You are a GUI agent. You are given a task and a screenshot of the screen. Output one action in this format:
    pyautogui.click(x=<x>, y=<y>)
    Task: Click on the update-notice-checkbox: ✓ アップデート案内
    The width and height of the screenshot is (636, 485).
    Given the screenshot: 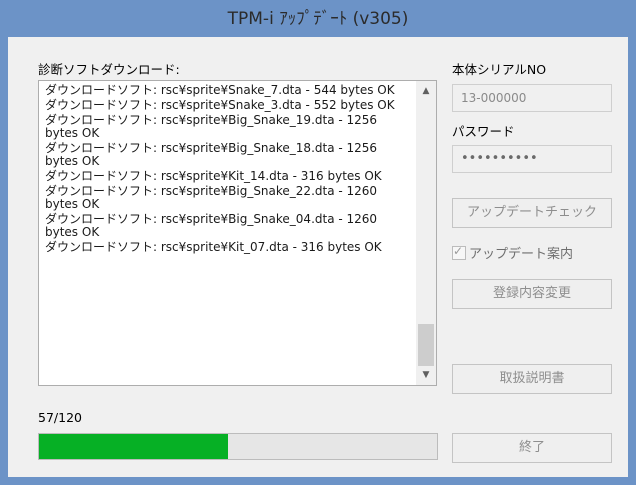 What is the action you would take?
    pyautogui.click(x=513, y=252)
    